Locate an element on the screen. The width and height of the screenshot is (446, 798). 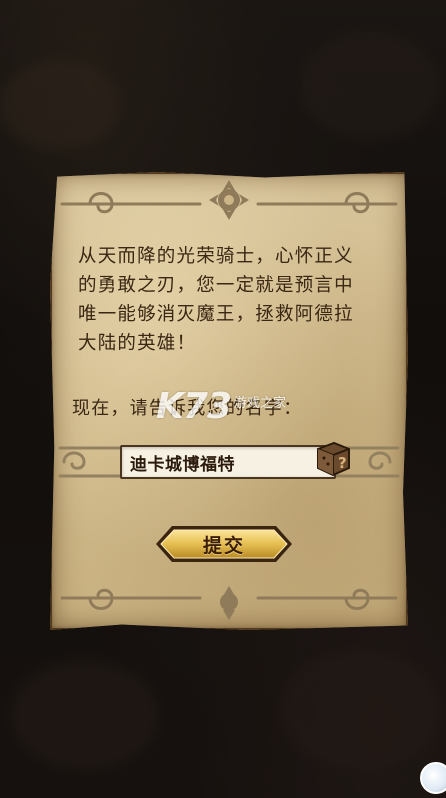
watermark-text: 游戏之家 is located at coordinates (260, 403).